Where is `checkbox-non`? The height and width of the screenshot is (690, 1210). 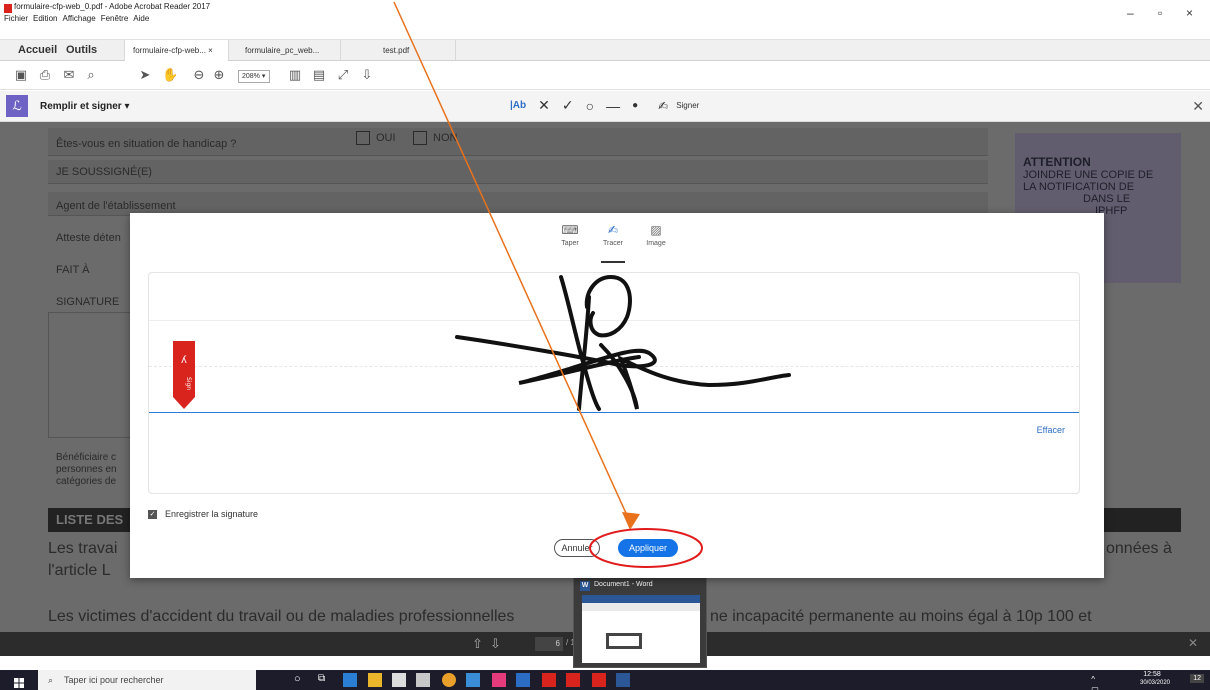 checkbox-non is located at coordinates (420, 138).